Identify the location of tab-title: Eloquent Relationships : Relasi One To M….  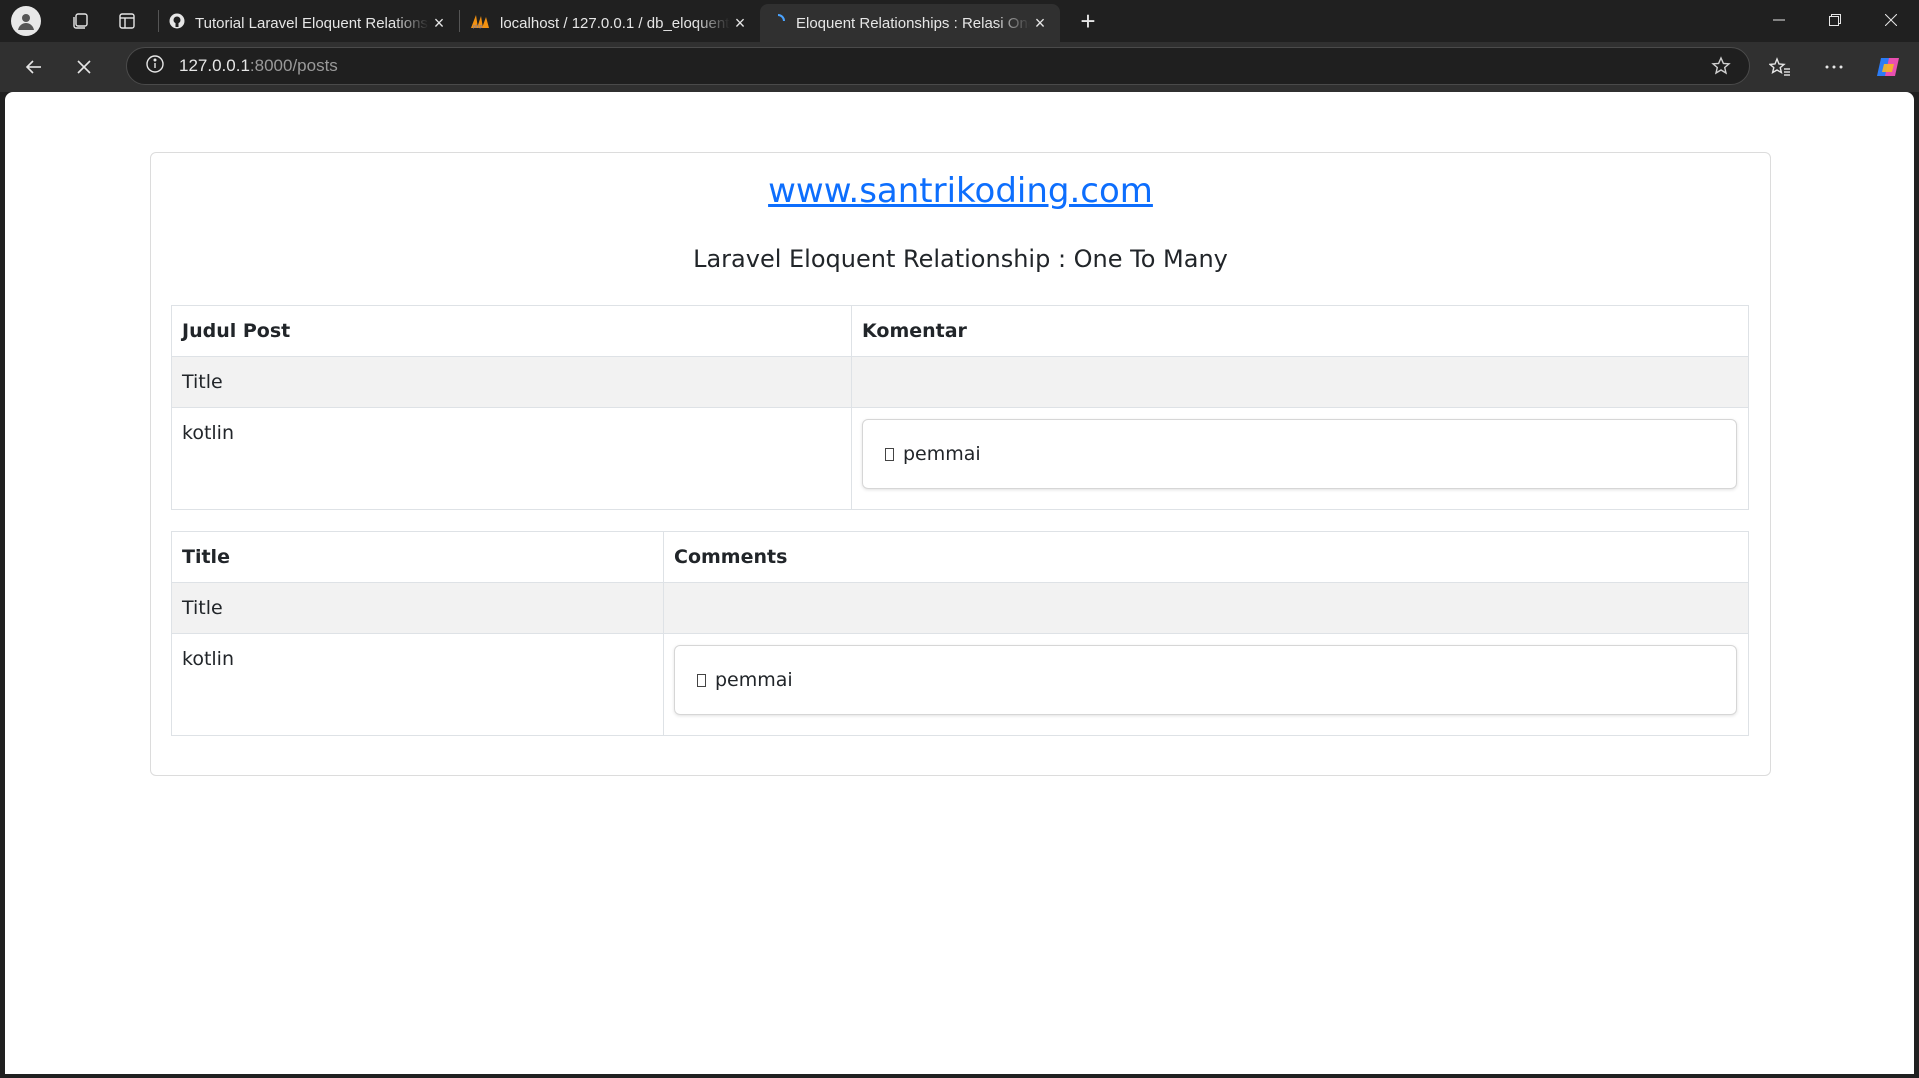
(913, 23).